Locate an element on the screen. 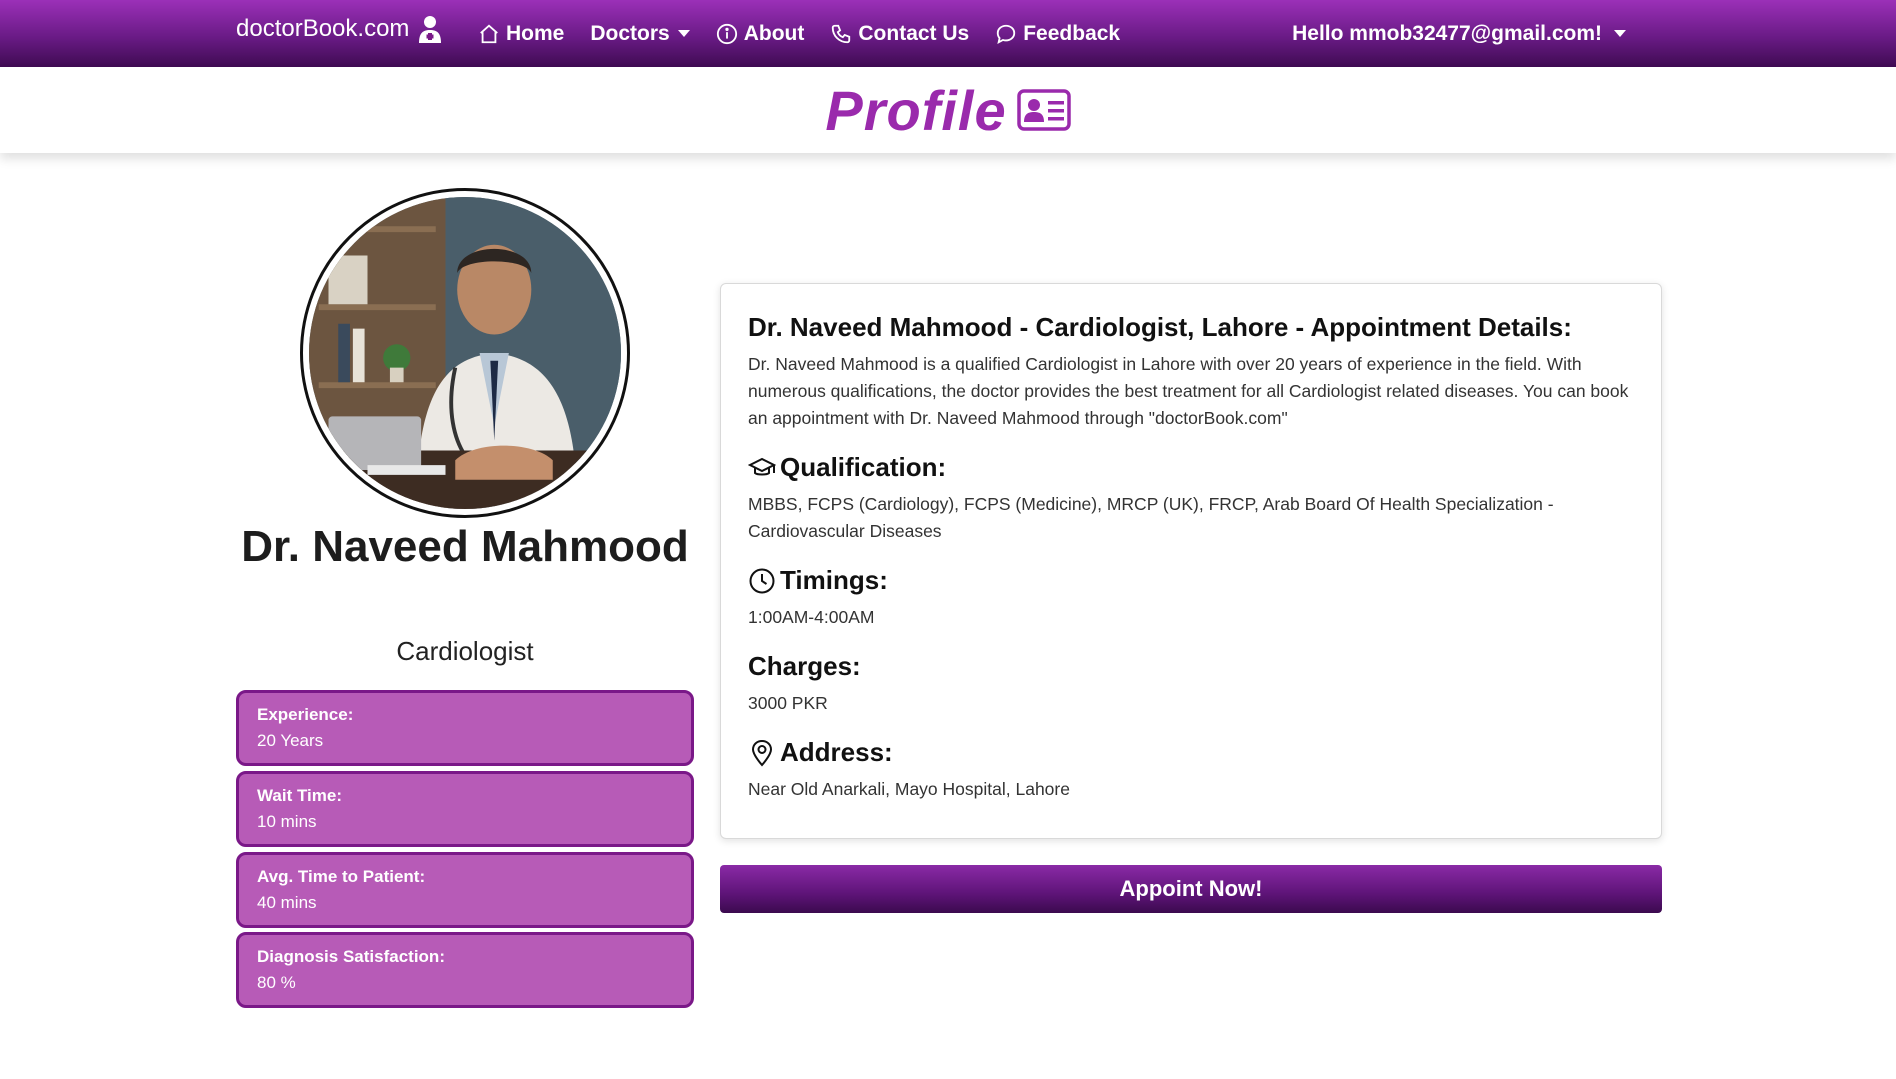 The image size is (1896, 1079). stat-satisfaction: Diagnosis Satisfaction: 80 % is located at coordinates (465, 970).